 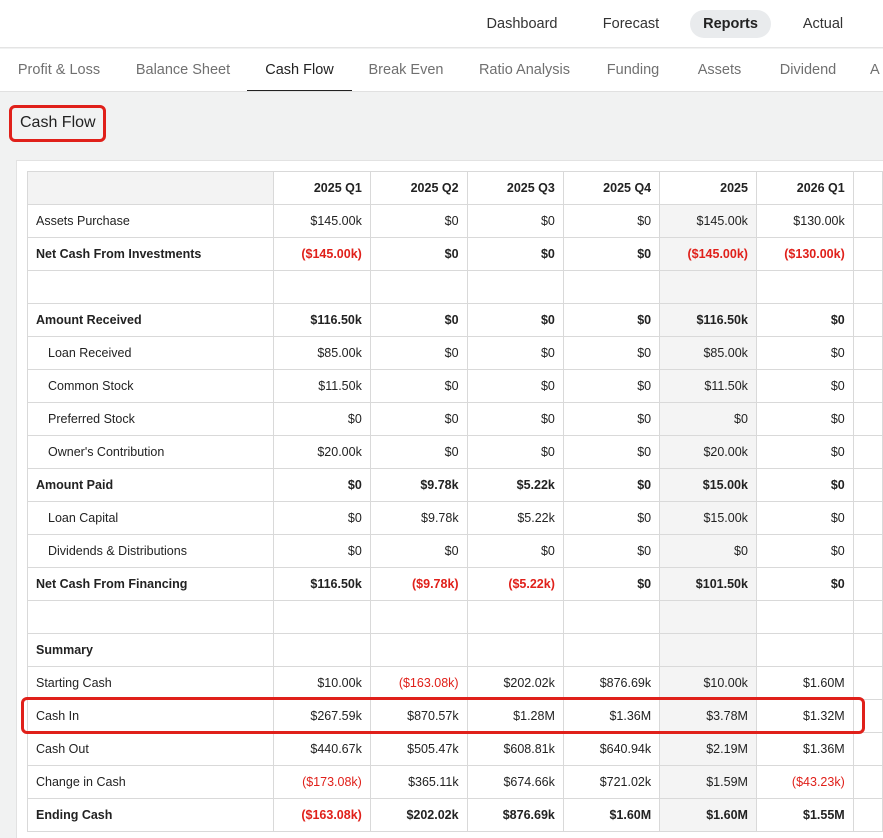 I want to click on header-2025: 2025, so click(x=708, y=188).